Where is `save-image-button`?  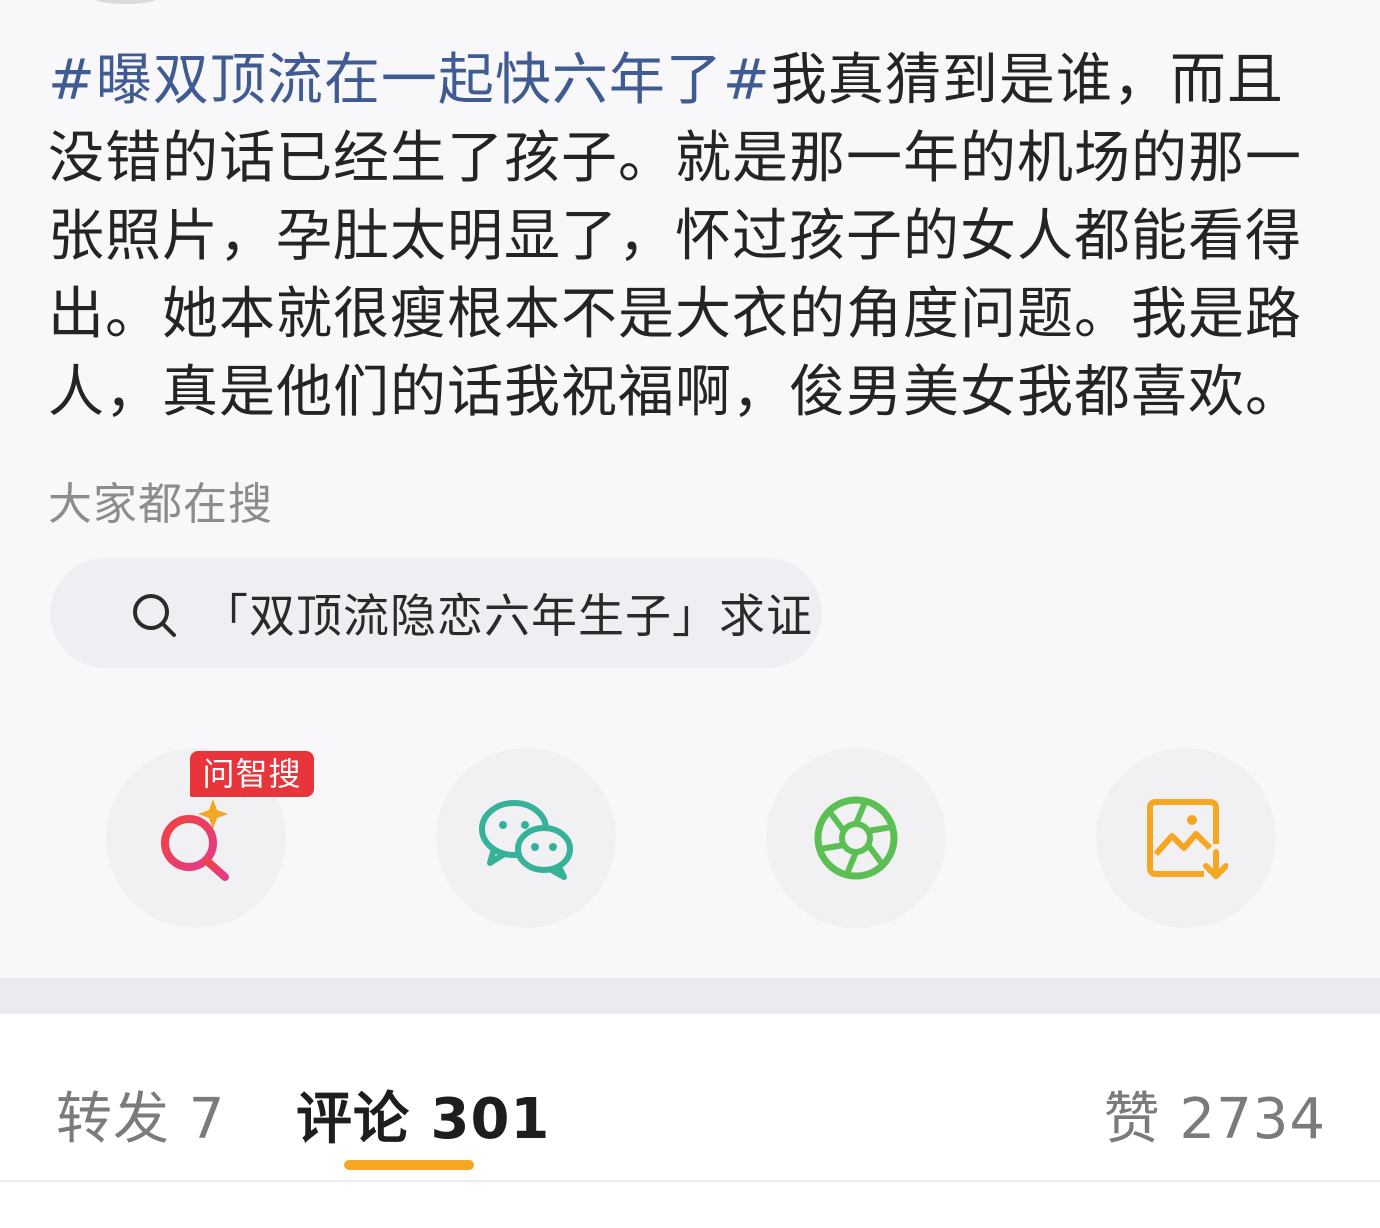
save-image-button is located at coordinates (1186, 838).